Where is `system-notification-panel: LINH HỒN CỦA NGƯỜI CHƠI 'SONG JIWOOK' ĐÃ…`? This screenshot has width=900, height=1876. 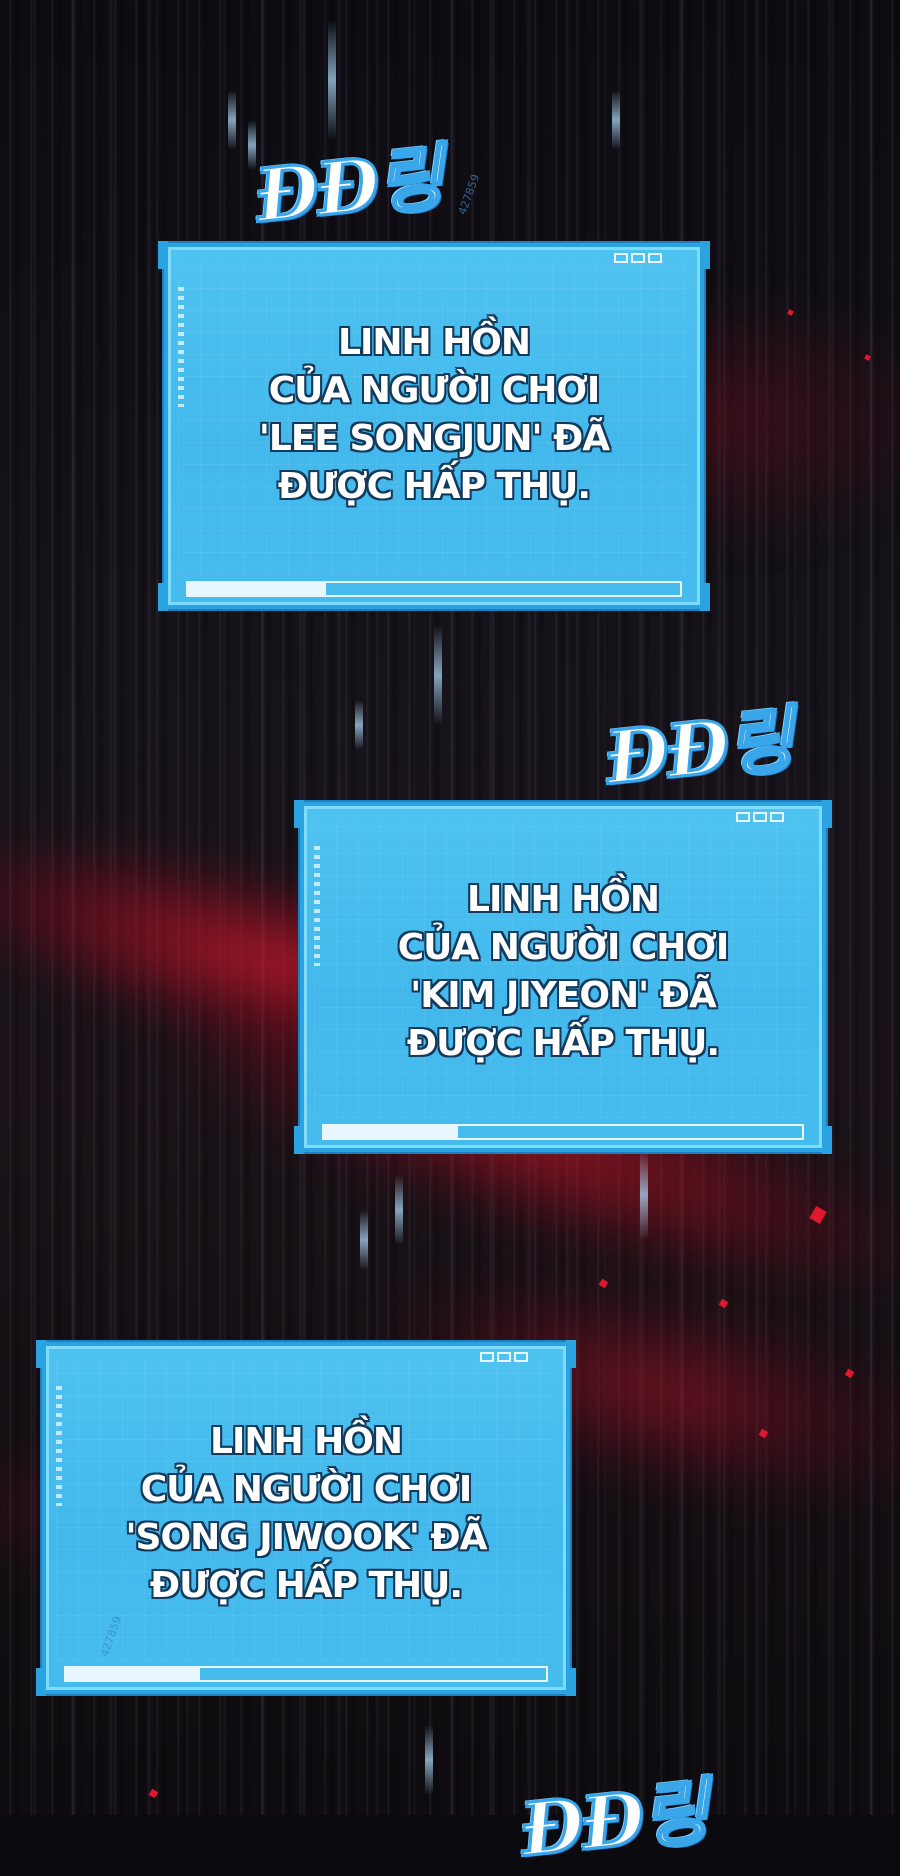 system-notification-panel: LINH HỒN CỦA NGƯỜI CHƠI 'SONG JIWOOK' ĐÃ… is located at coordinates (306, 1518).